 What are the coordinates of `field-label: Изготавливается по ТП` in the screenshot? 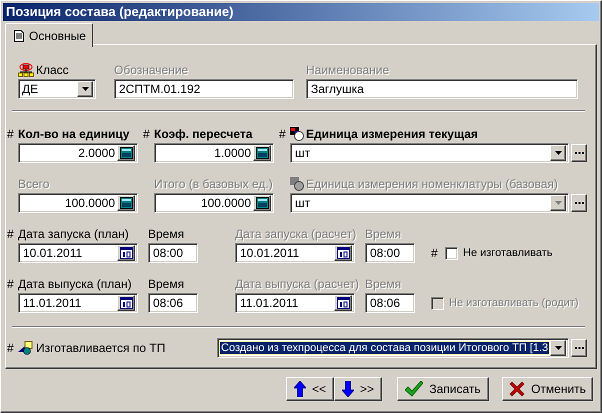 It's located at (101, 348).